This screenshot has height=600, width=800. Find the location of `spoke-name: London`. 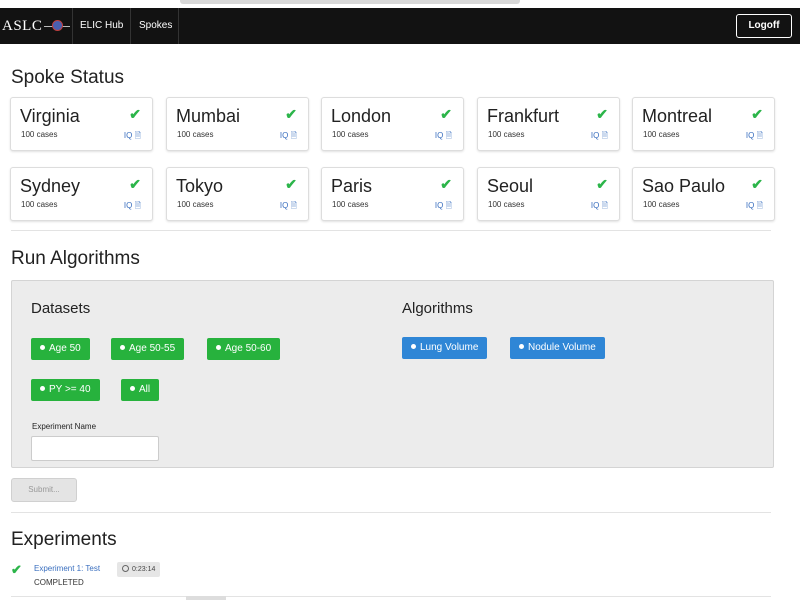

spoke-name: London is located at coordinates (361, 116).